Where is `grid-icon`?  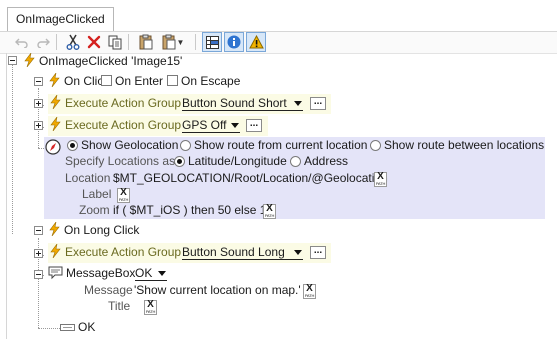
grid-icon is located at coordinates (212, 42).